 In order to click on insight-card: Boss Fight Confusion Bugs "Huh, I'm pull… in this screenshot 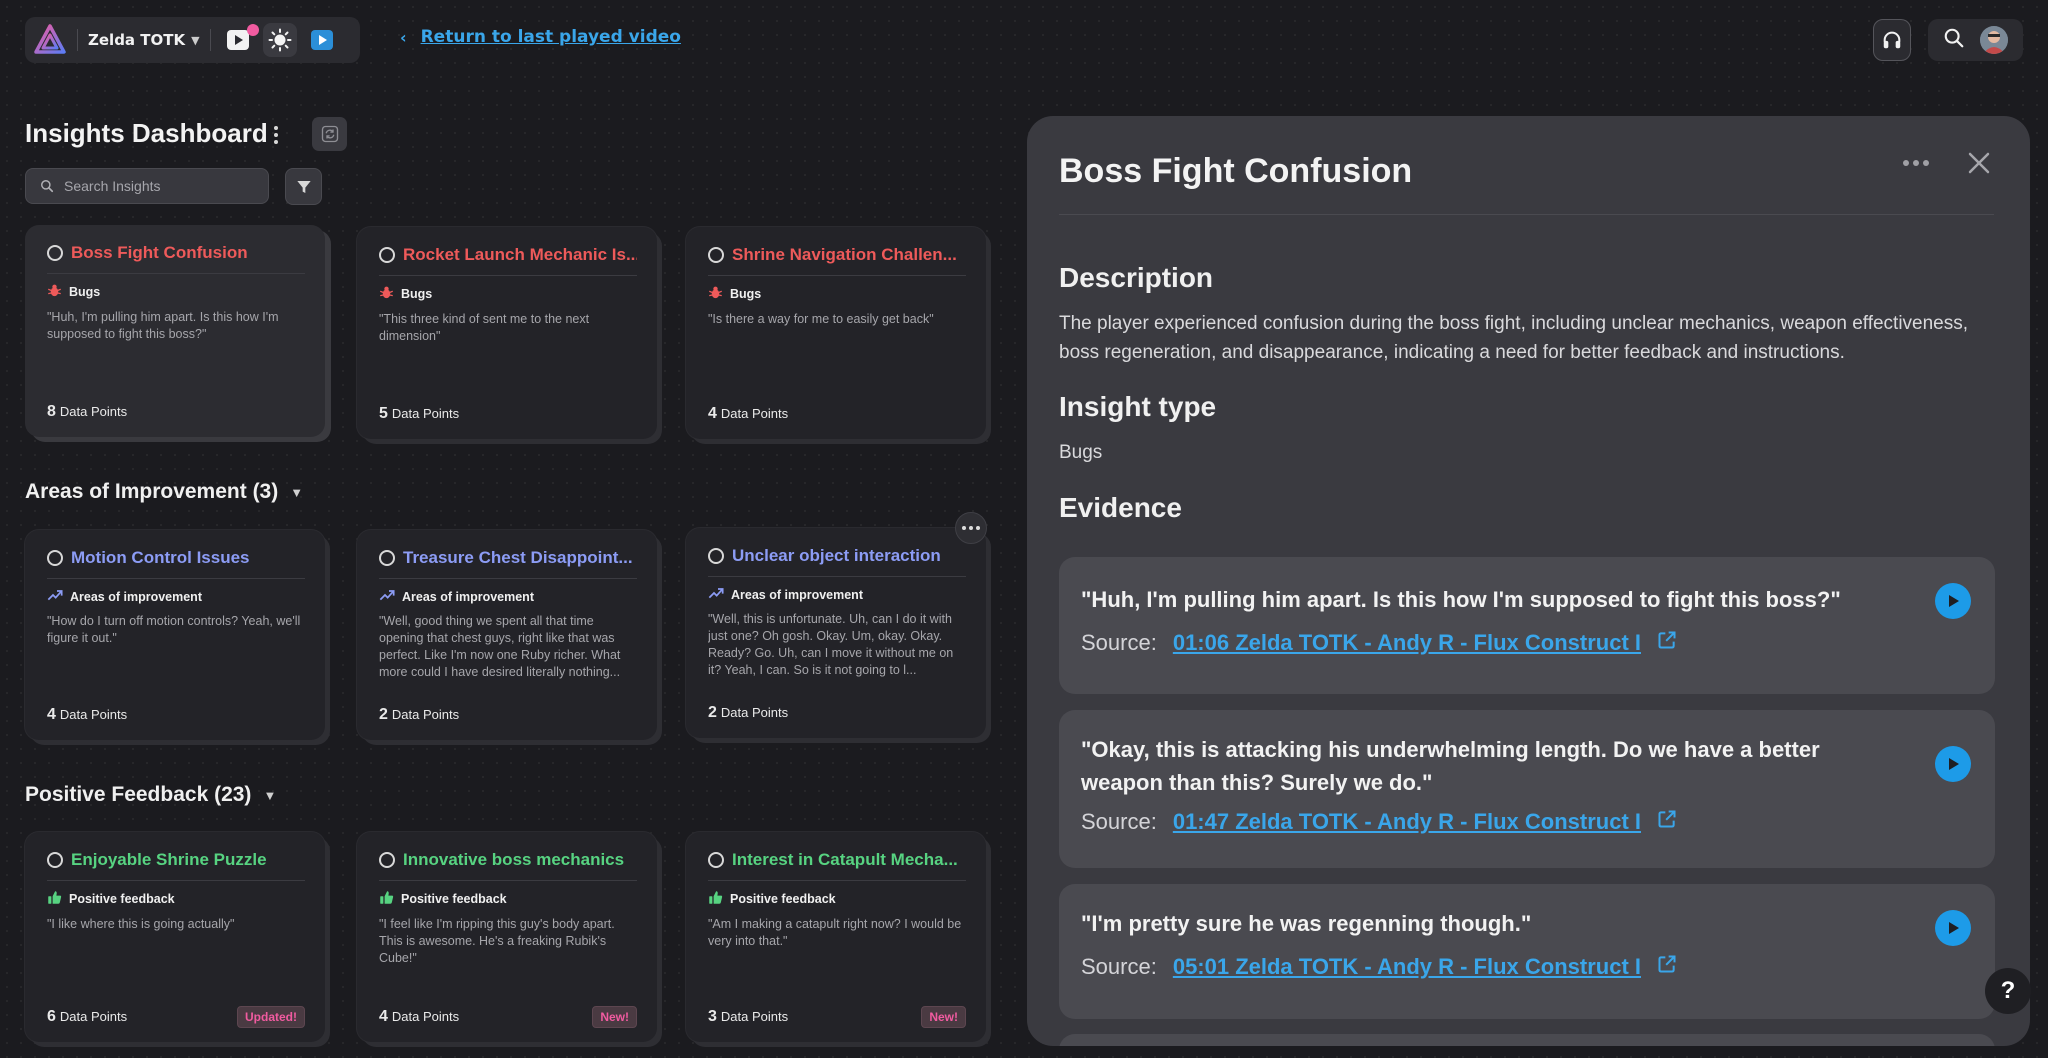, I will do `click(175, 331)`.